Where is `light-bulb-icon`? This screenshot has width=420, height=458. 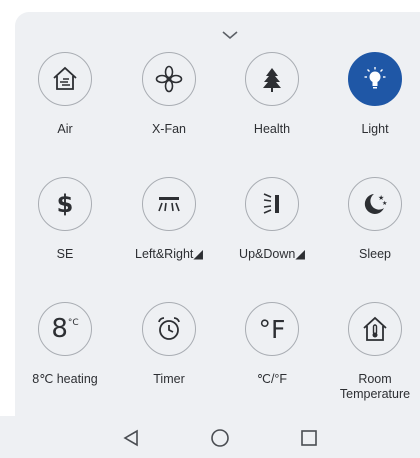 light-bulb-icon is located at coordinates (375, 79).